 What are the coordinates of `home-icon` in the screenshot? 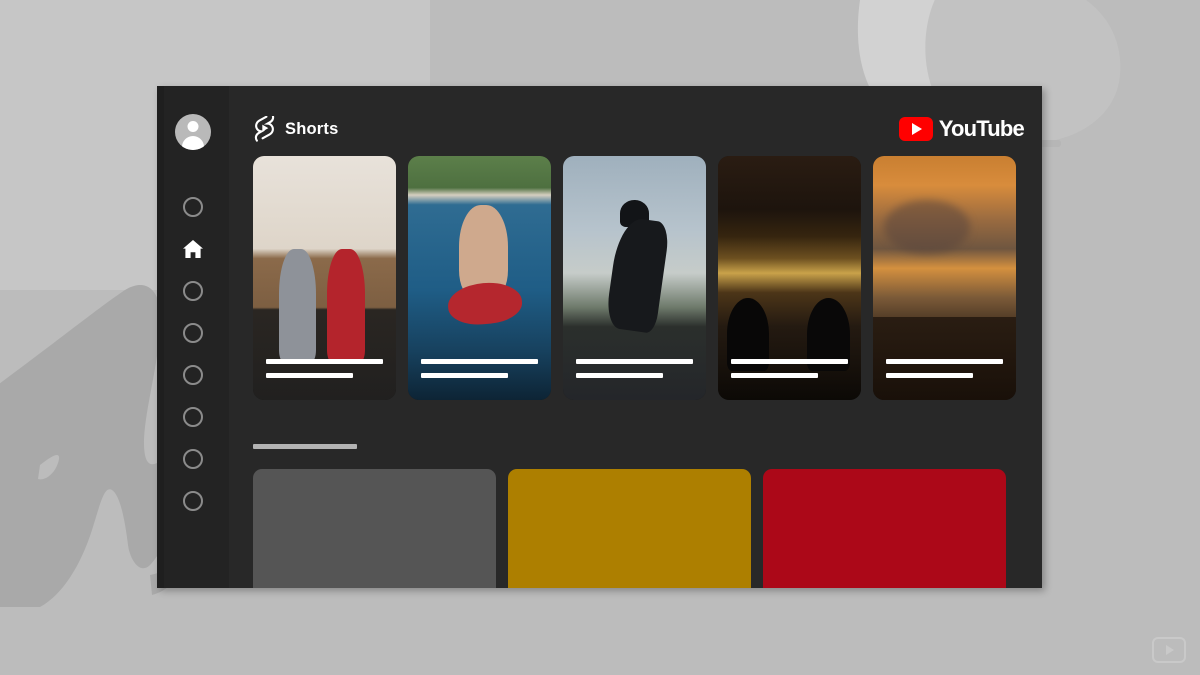 It's located at (193, 249).